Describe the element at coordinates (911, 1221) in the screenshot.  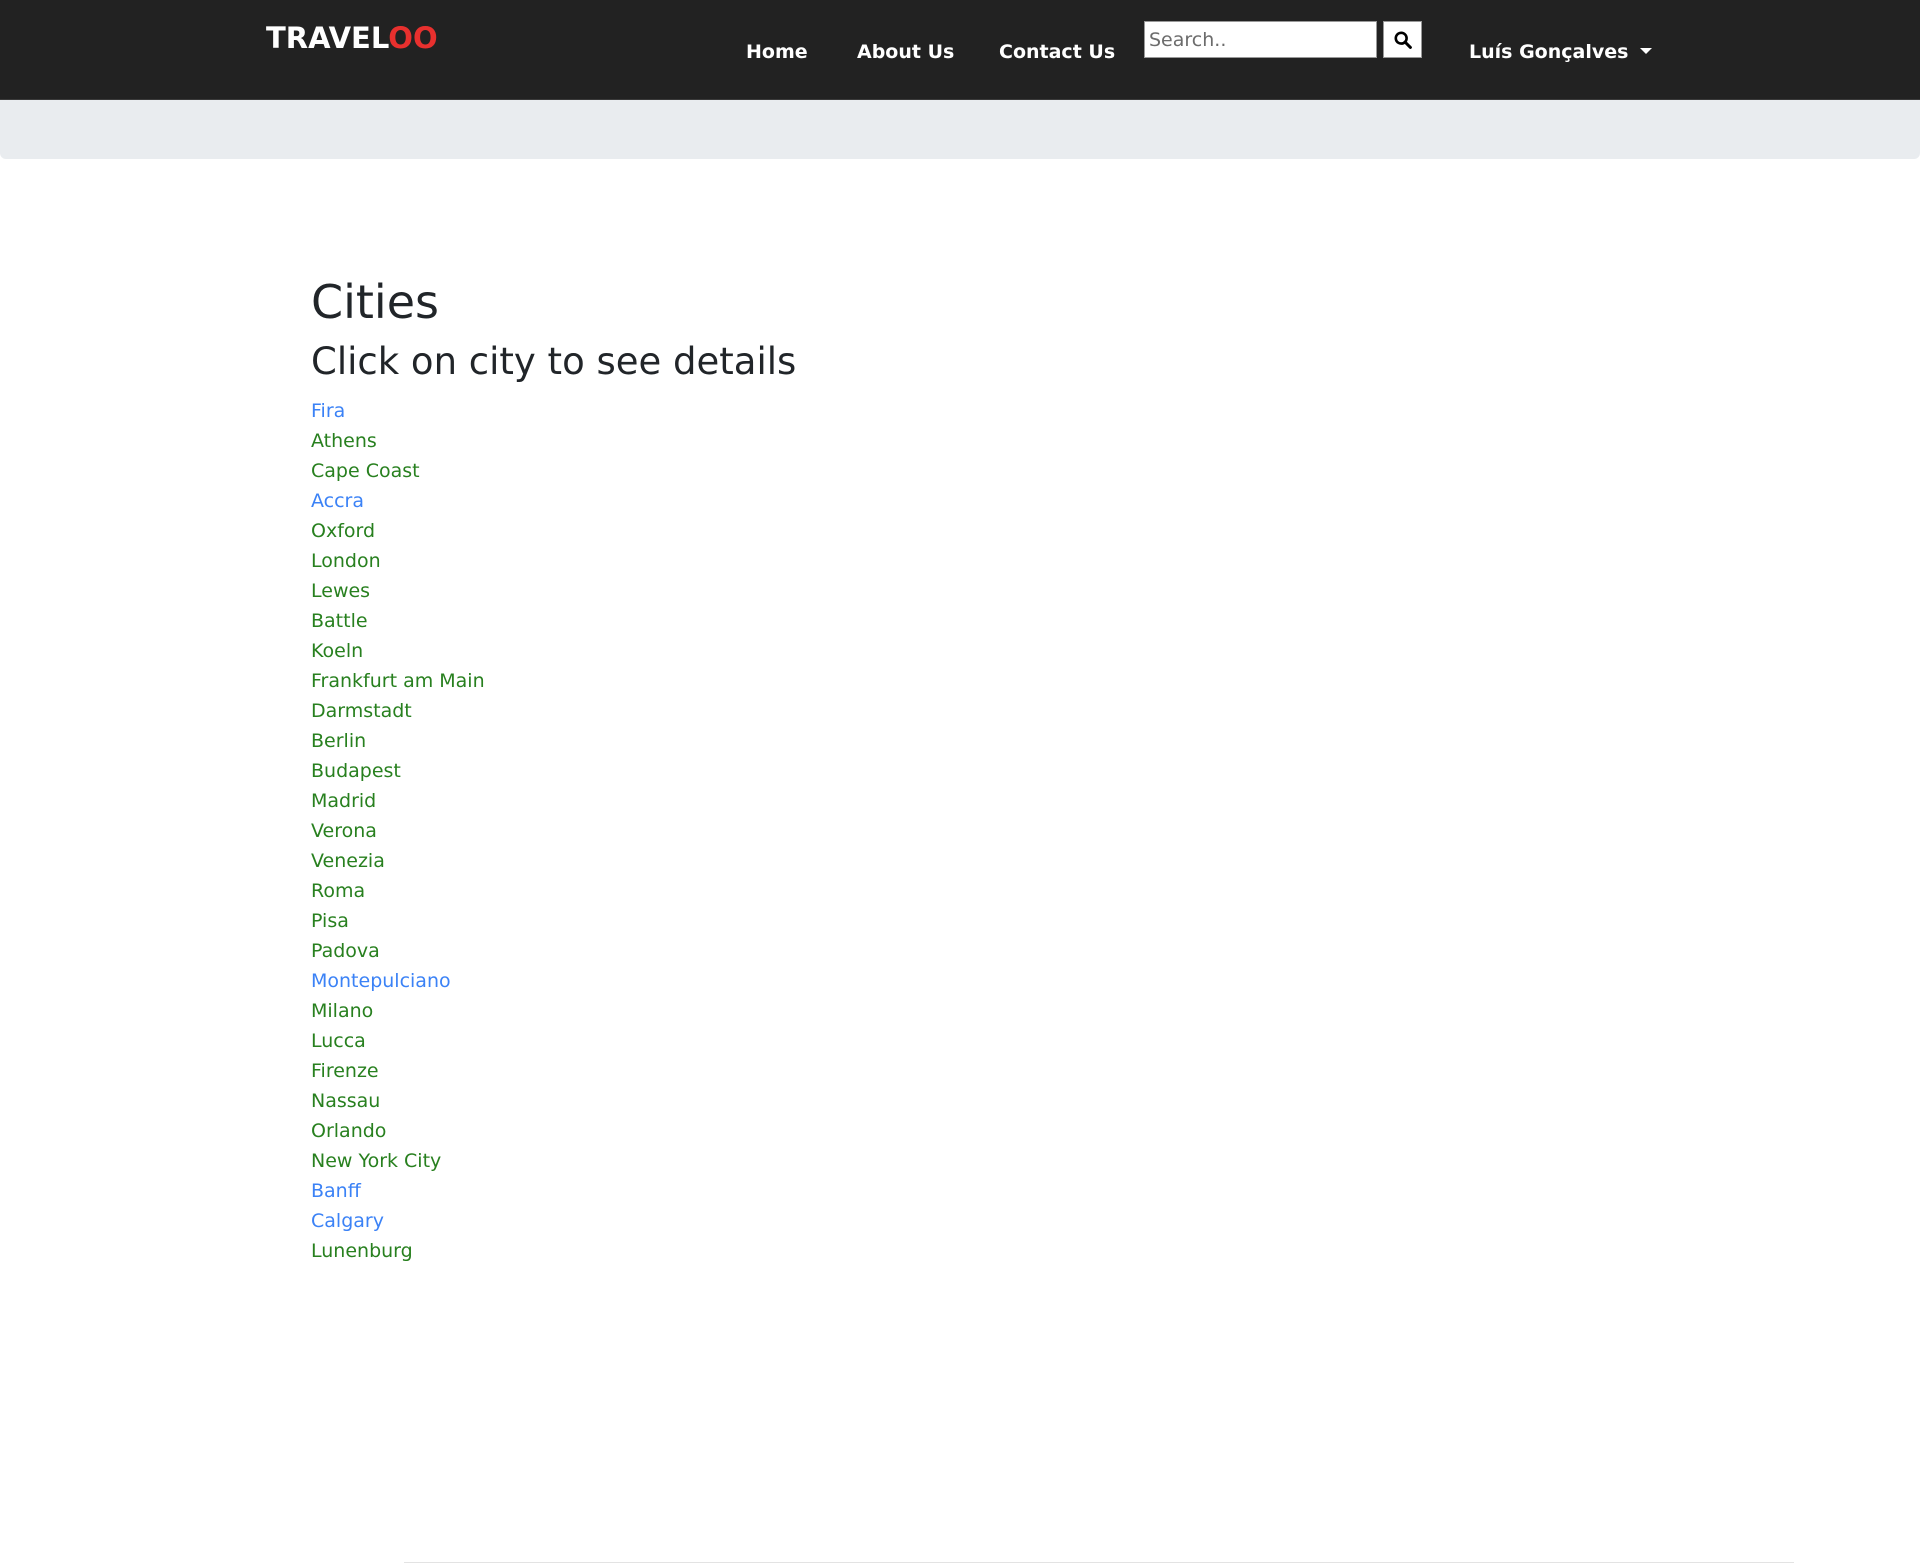
I see `city-list-item: Calgary` at that location.